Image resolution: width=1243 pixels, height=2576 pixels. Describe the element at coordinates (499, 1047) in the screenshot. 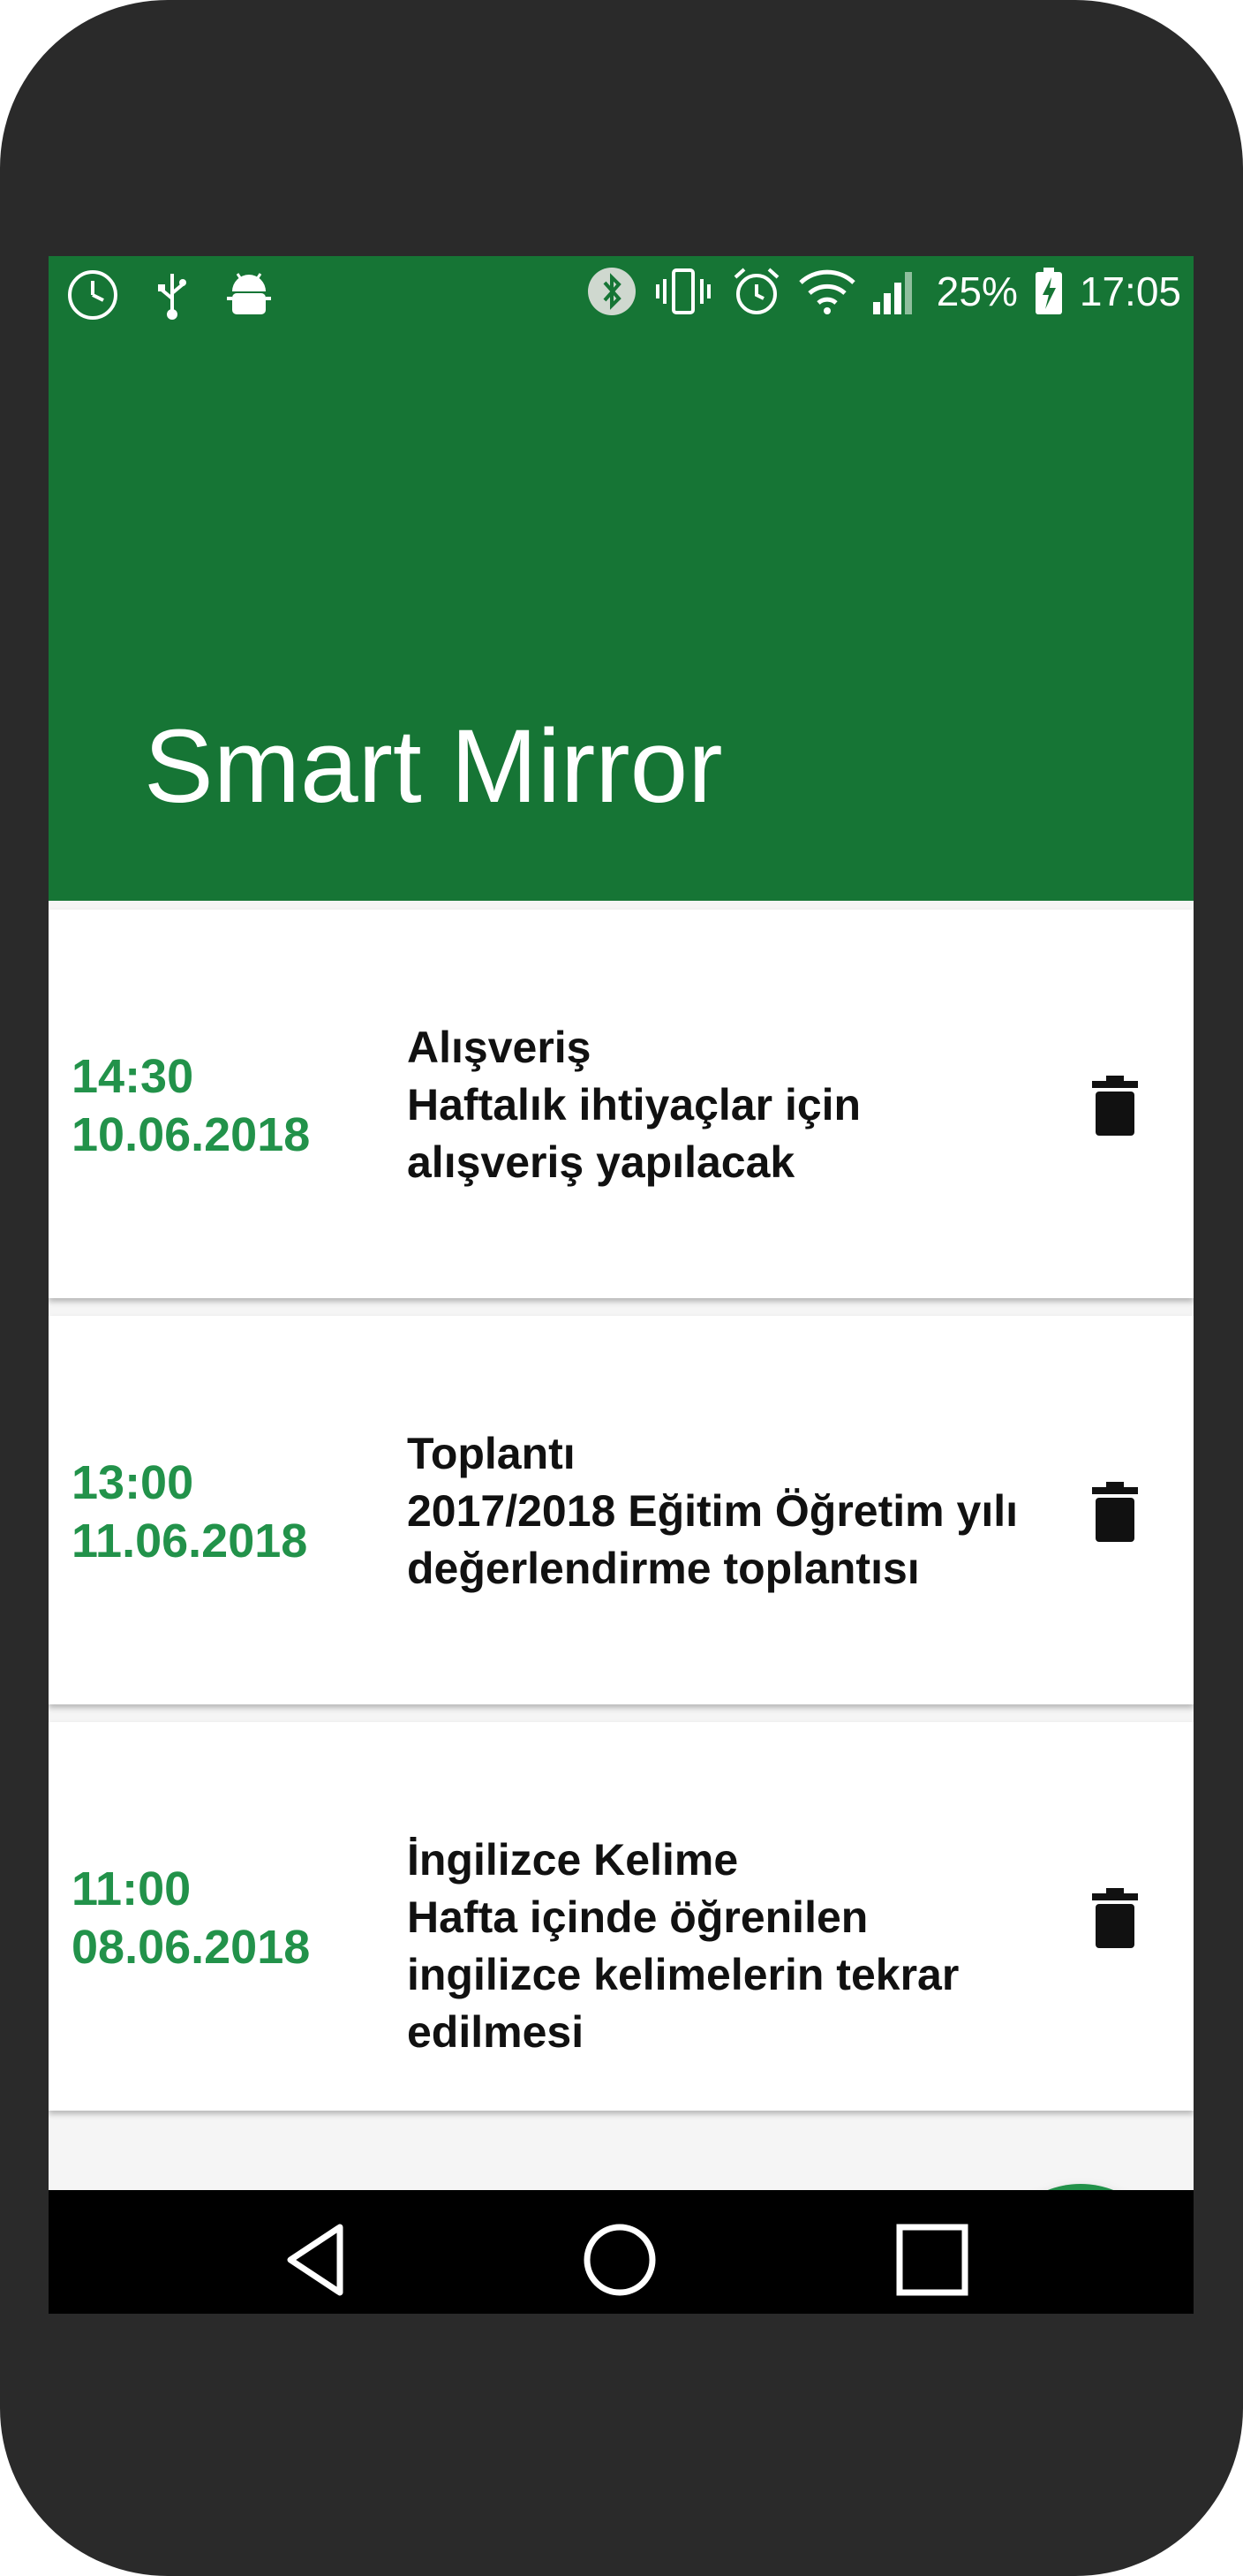

I see `event-title: Alışveriş` at that location.